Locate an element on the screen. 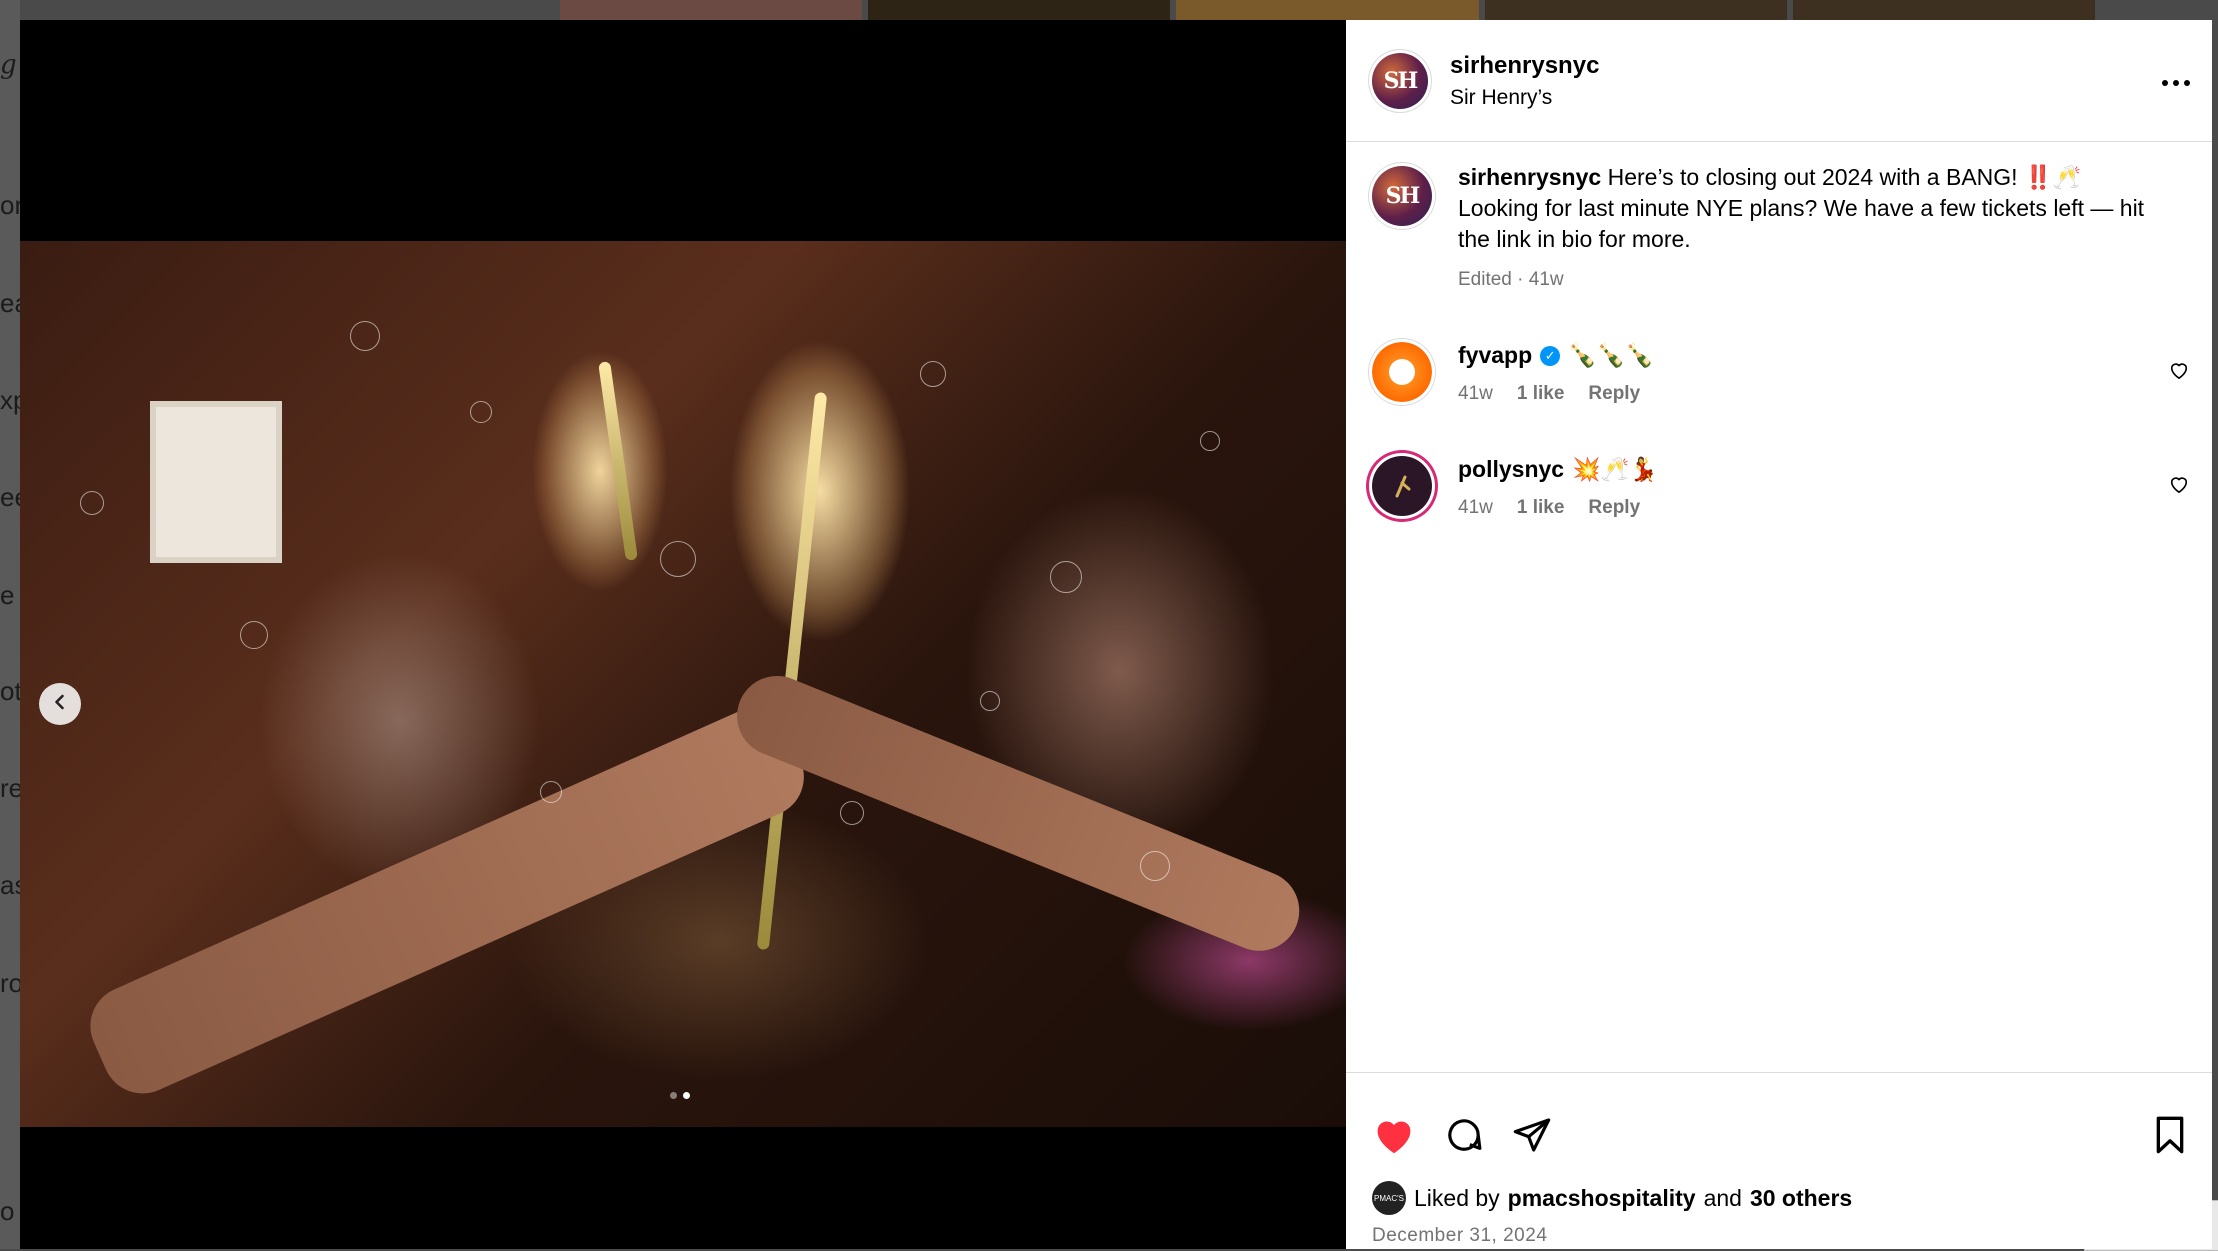 The image size is (2218, 1251). bookmark-icon is located at coordinates (2170, 1137).